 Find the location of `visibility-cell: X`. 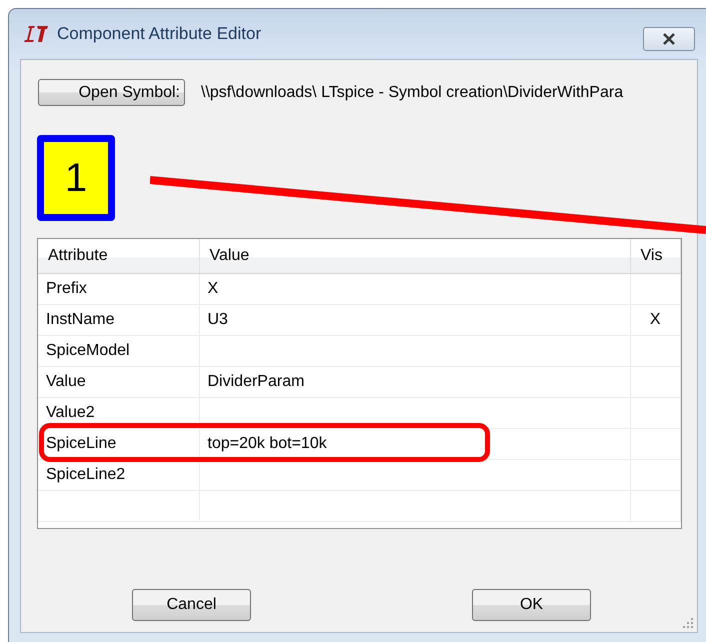

visibility-cell: X is located at coordinates (655, 319).